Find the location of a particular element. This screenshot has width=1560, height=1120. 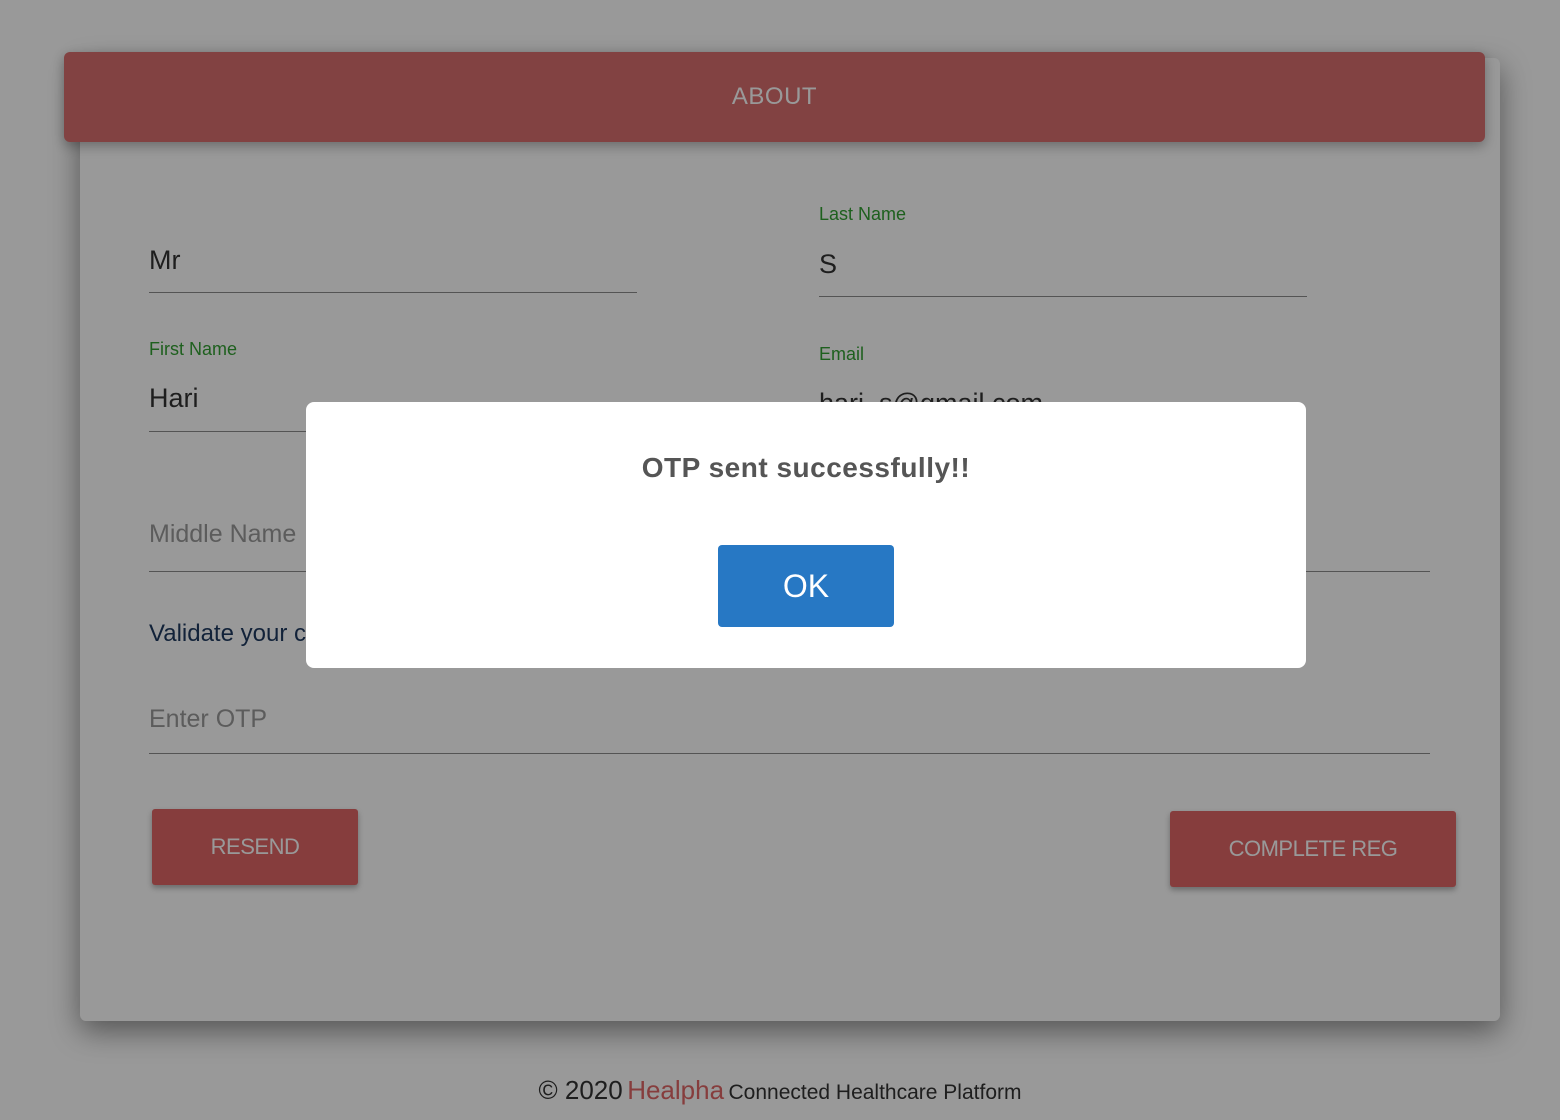

ok-button: OK is located at coordinates (806, 586).